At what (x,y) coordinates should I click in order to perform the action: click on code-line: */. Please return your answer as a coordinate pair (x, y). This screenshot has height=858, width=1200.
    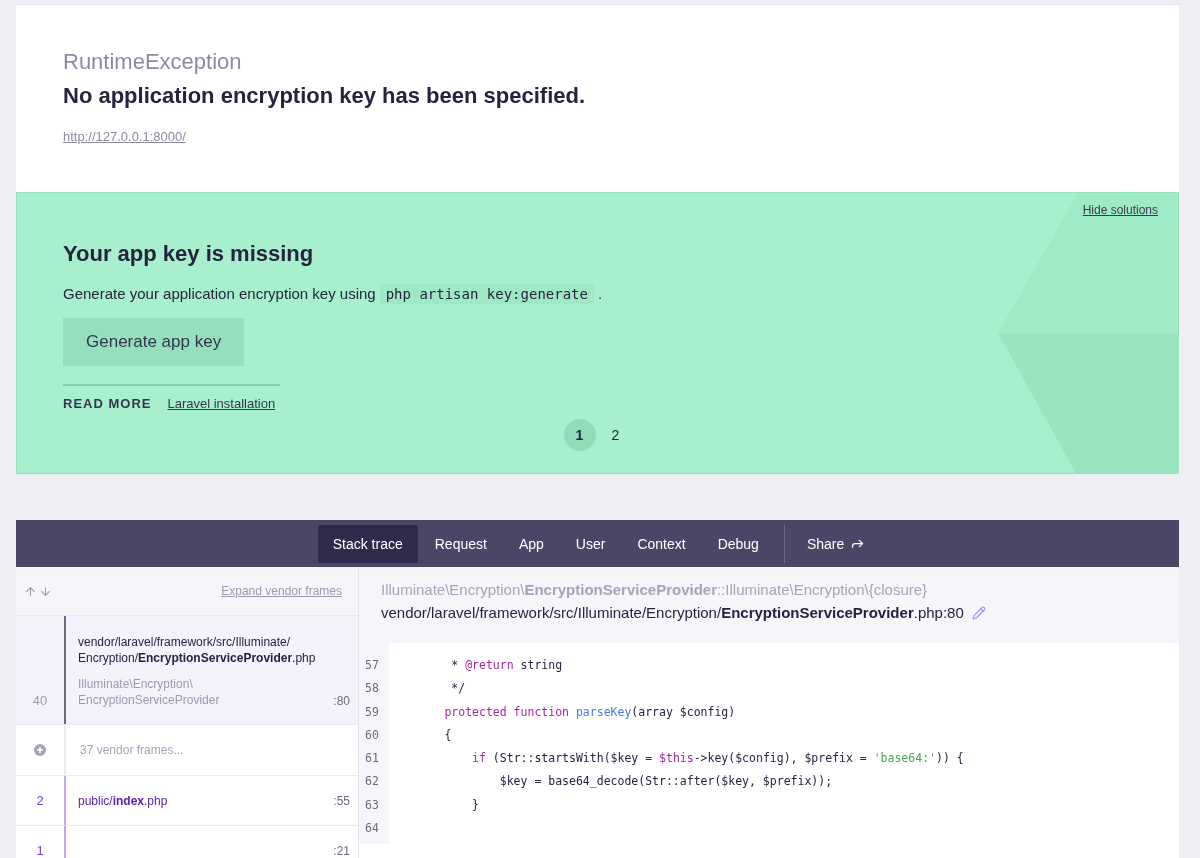
    Looking at the image, I should click on (458, 689).